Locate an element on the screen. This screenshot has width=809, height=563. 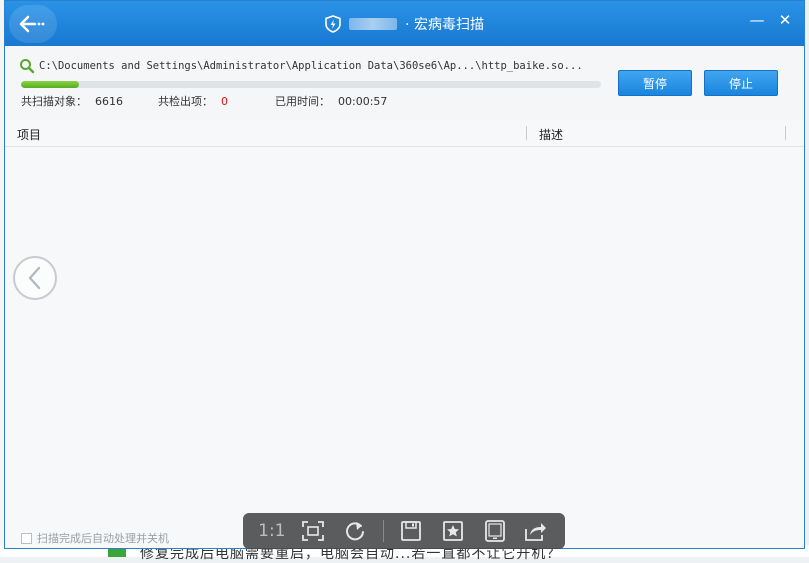
window-title-area: · 宏病毒扫描 is located at coordinates (404, 23).